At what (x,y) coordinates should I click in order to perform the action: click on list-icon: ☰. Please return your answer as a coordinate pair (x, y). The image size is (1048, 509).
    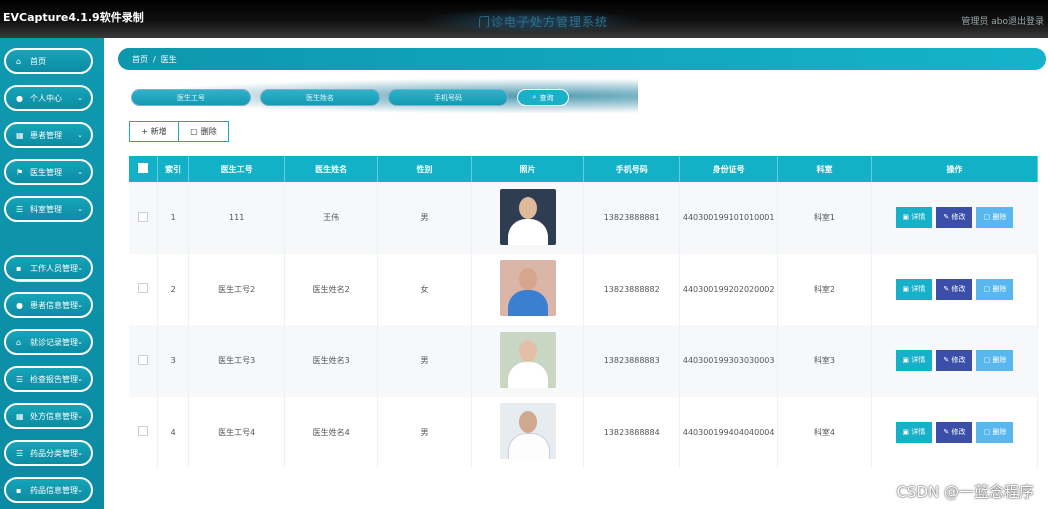
    Looking at the image, I should click on (20, 379).